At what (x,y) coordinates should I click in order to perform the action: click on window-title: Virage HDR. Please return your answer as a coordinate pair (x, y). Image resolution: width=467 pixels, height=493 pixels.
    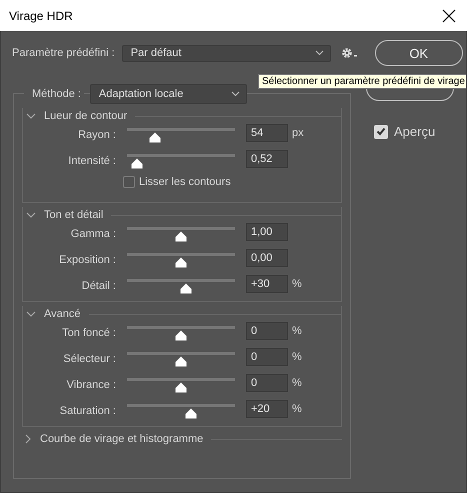
    Looking at the image, I should click on (41, 15).